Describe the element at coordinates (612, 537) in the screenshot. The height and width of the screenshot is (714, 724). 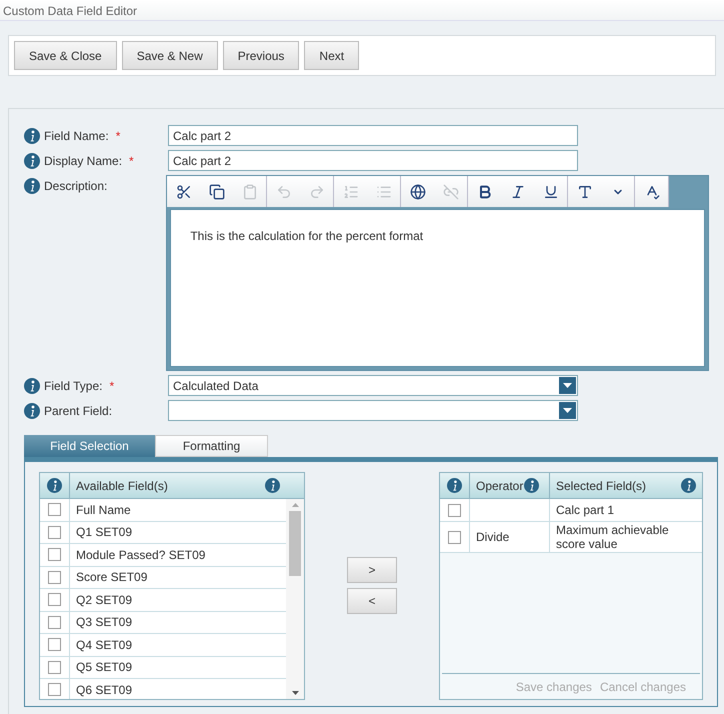
I see `table-cell-text: Maximum achievable score value` at that location.